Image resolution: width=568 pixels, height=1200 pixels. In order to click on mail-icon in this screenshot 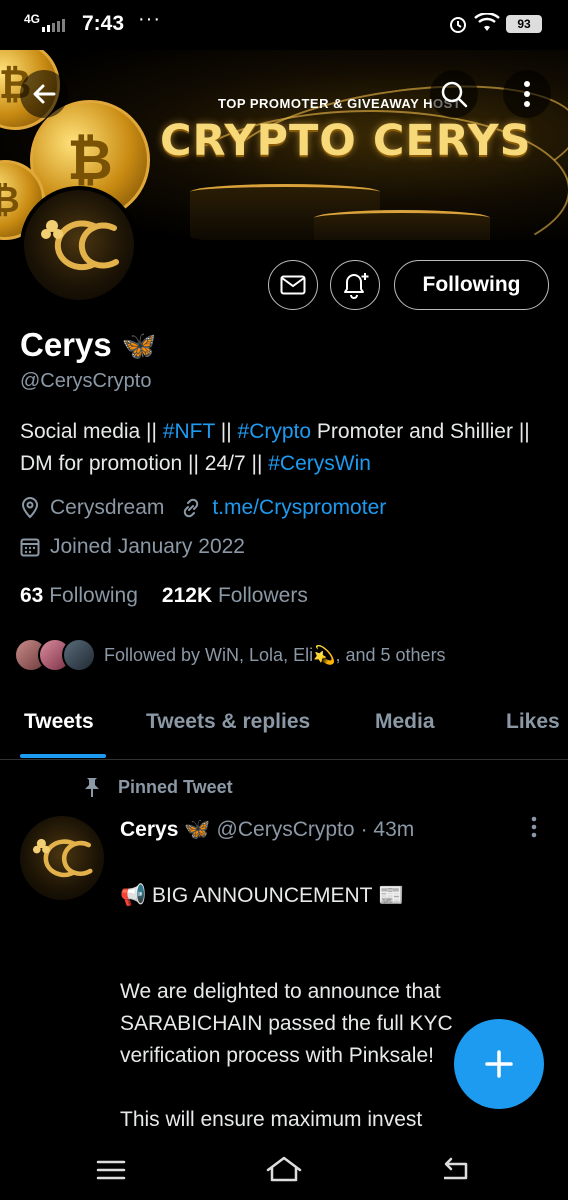, I will do `click(293, 285)`.